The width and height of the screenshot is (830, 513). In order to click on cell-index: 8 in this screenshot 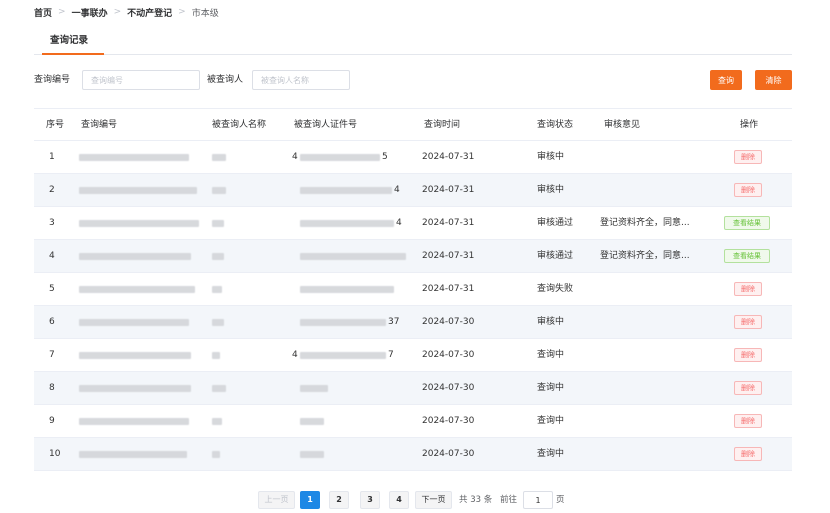, I will do `click(52, 388)`.